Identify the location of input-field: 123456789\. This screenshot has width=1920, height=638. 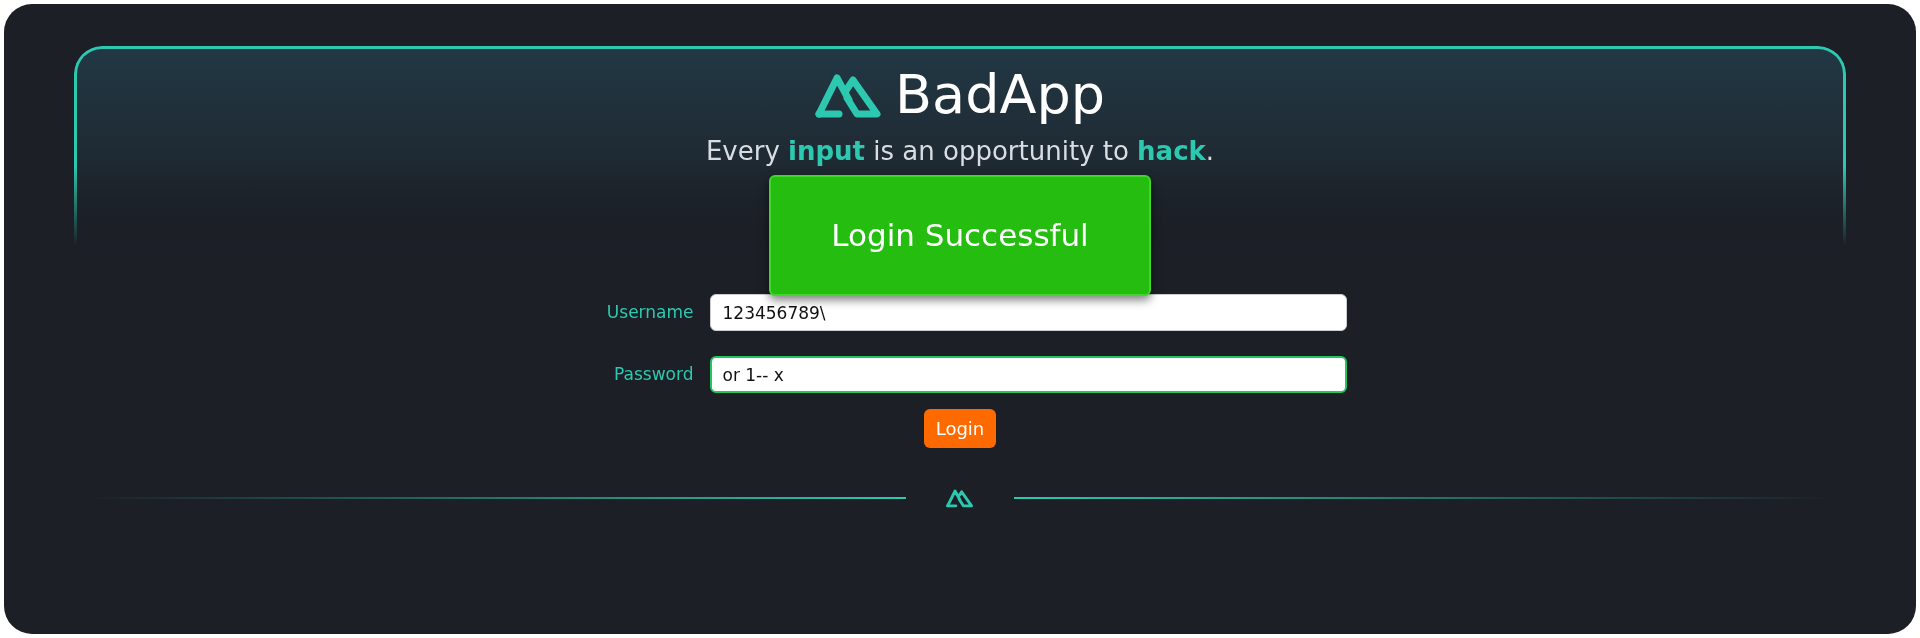
(1028, 312).